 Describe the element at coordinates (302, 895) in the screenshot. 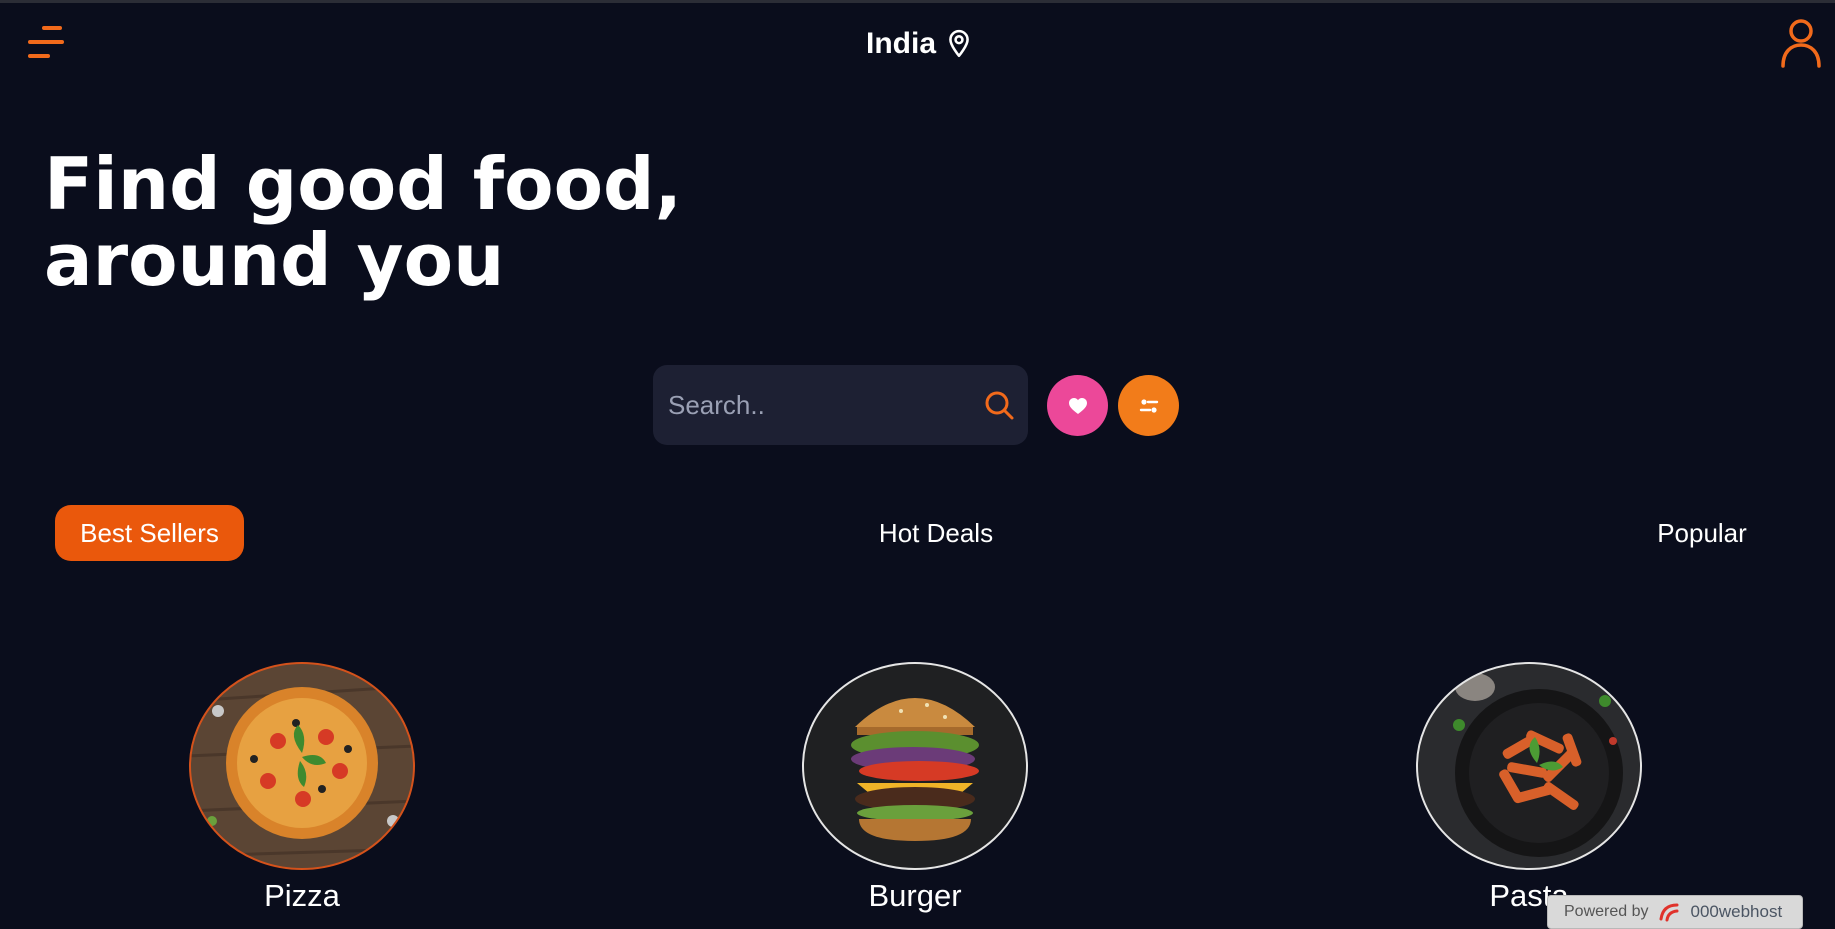

I see `food-name: Pizza` at that location.